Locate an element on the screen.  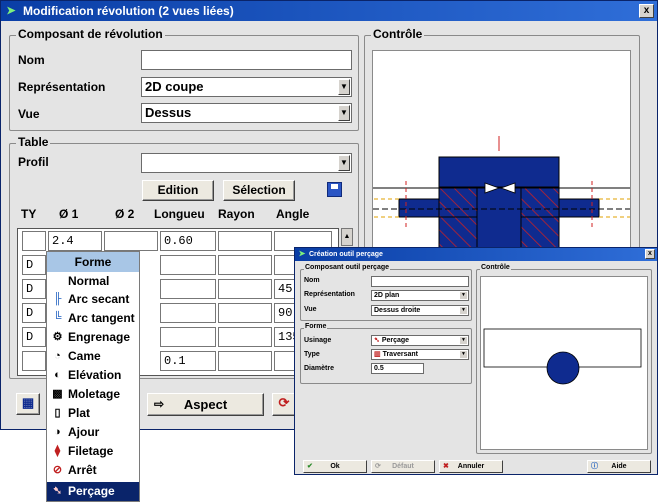
menu-item-filetage: ⧫ Filetage is located at coordinates (93, 451).